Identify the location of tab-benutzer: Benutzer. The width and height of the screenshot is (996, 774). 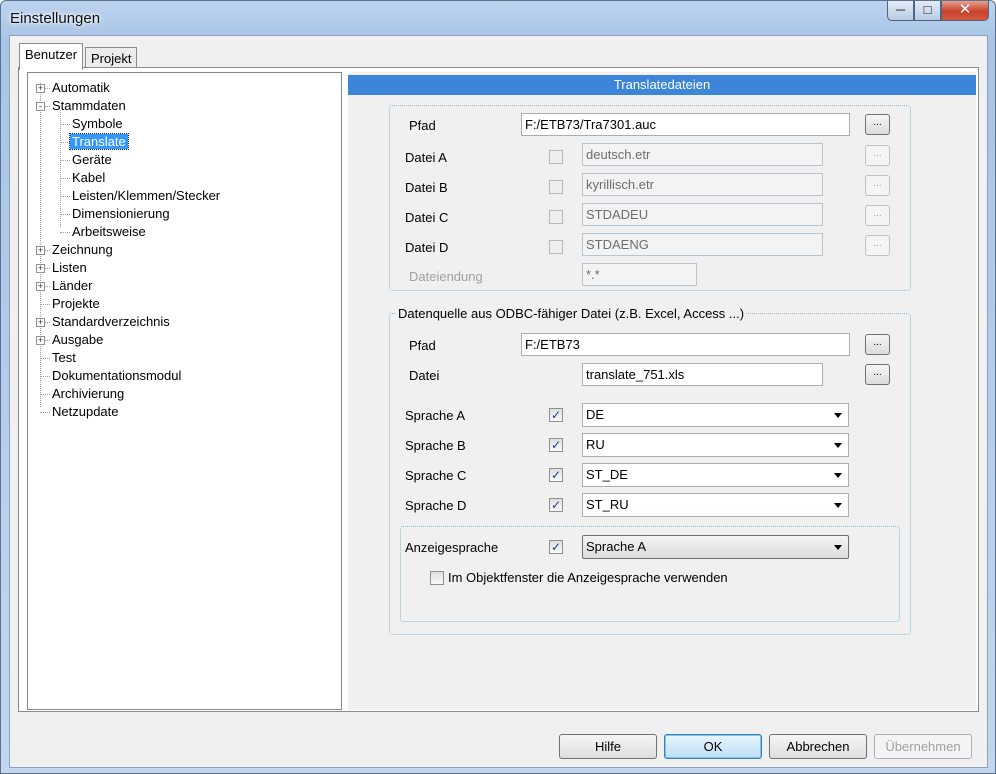
(51, 56).